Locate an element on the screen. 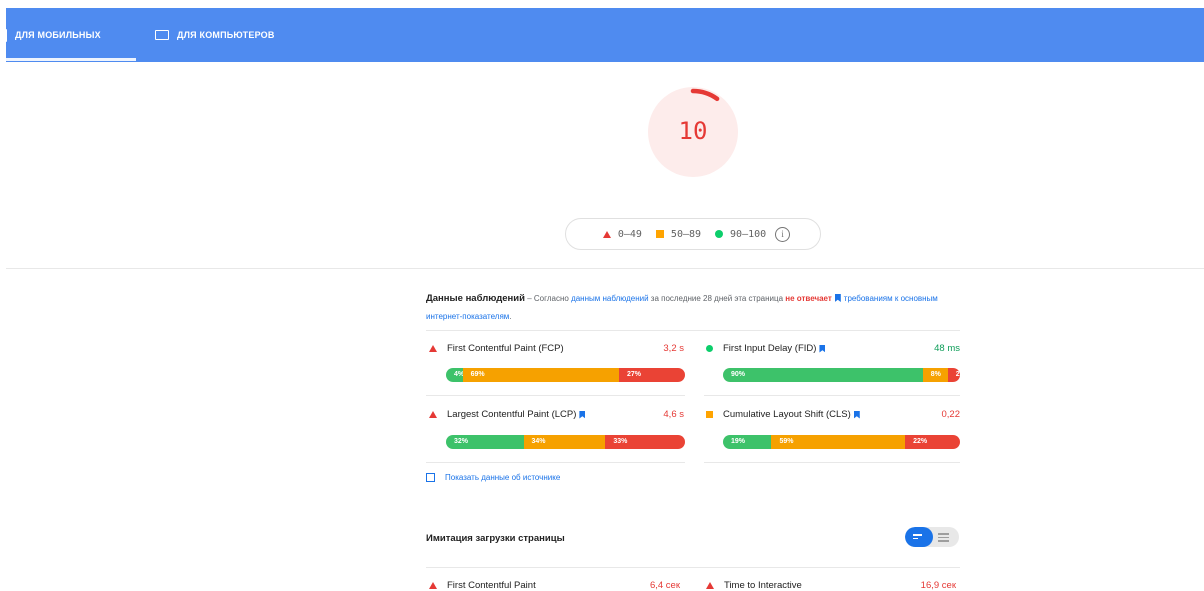 The width and height of the screenshot is (1204, 591). bar-segment: 27% is located at coordinates (651, 375).